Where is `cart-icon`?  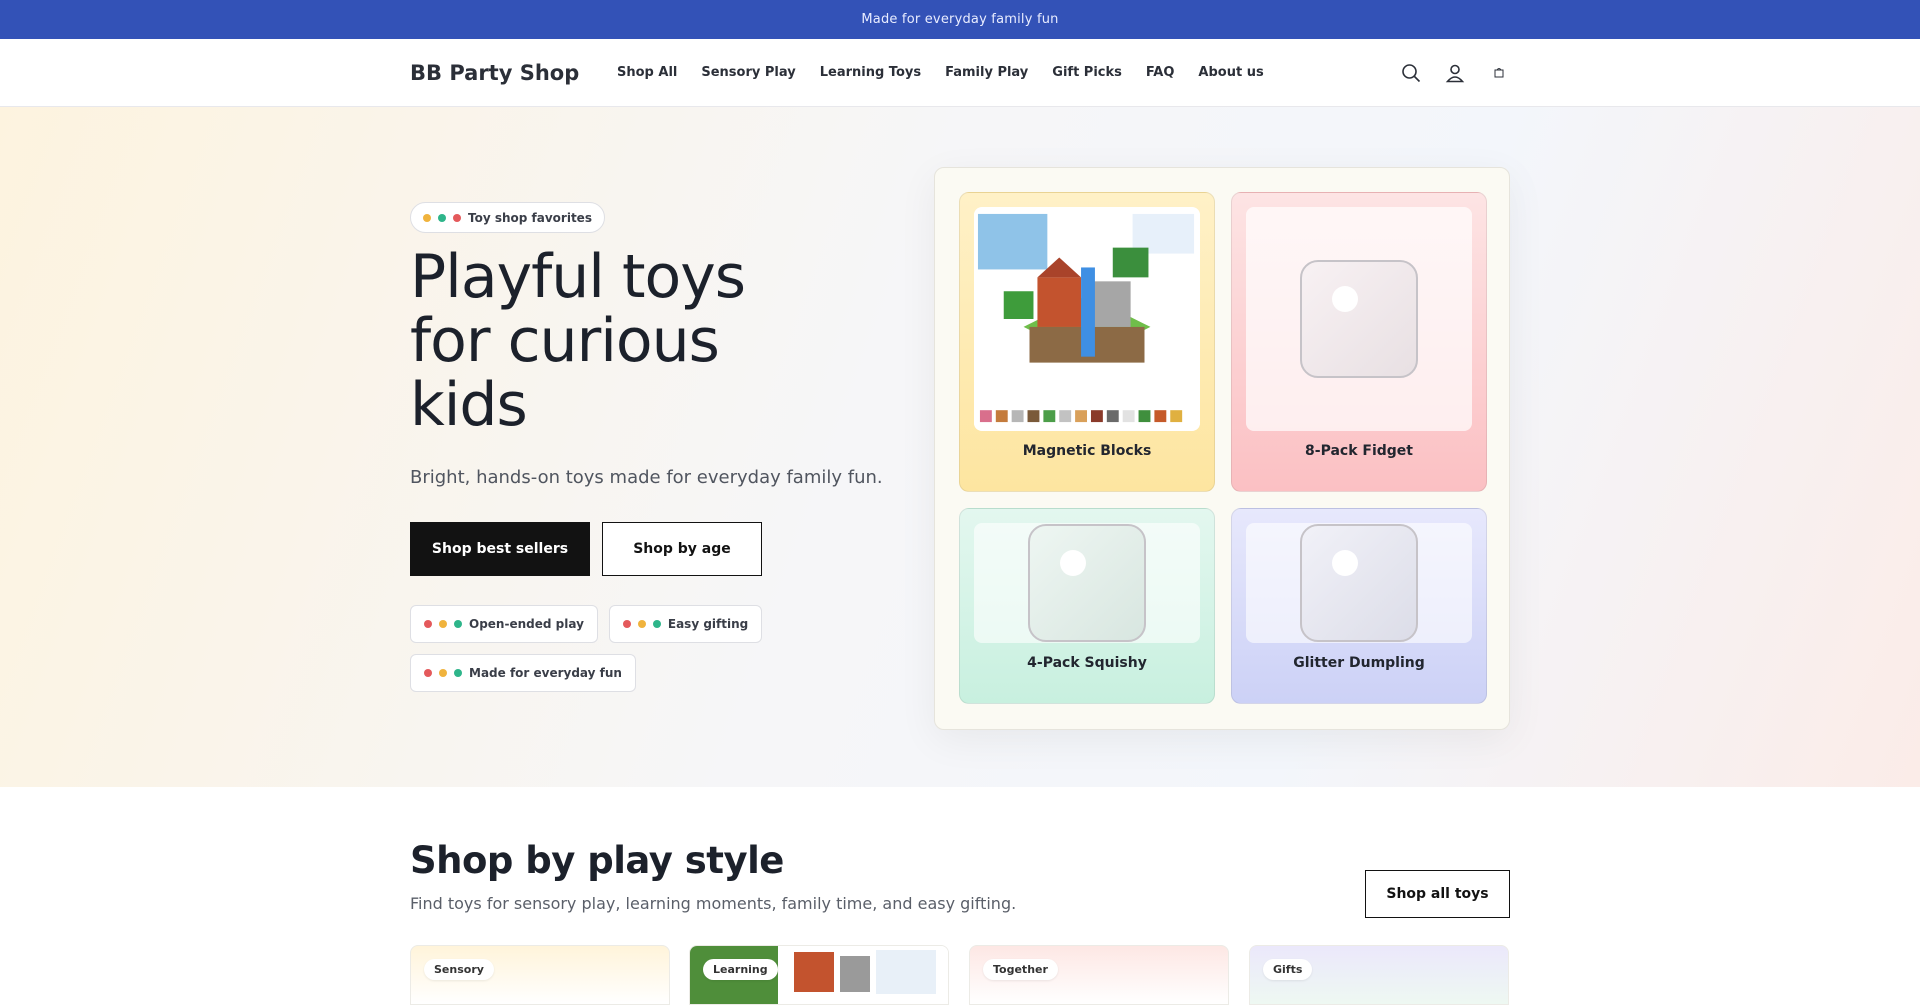
cart-icon is located at coordinates (1499, 73).